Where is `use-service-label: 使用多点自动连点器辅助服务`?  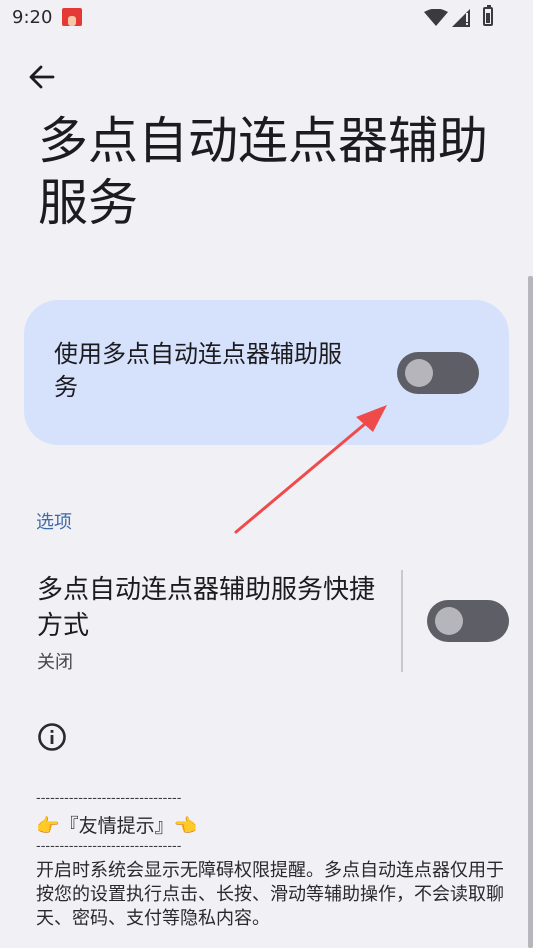
use-service-label: 使用多点自动连点器辅助服务 is located at coordinates (198, 370).